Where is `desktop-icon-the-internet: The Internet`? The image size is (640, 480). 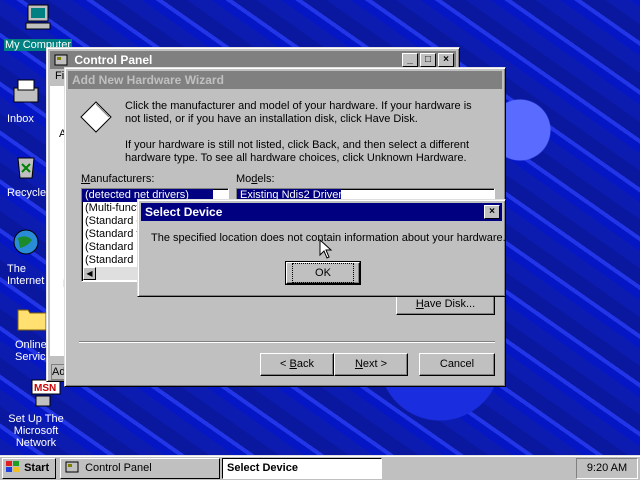
desktop-icon-the-internet: The Internet is located at coordinates (23, 256).